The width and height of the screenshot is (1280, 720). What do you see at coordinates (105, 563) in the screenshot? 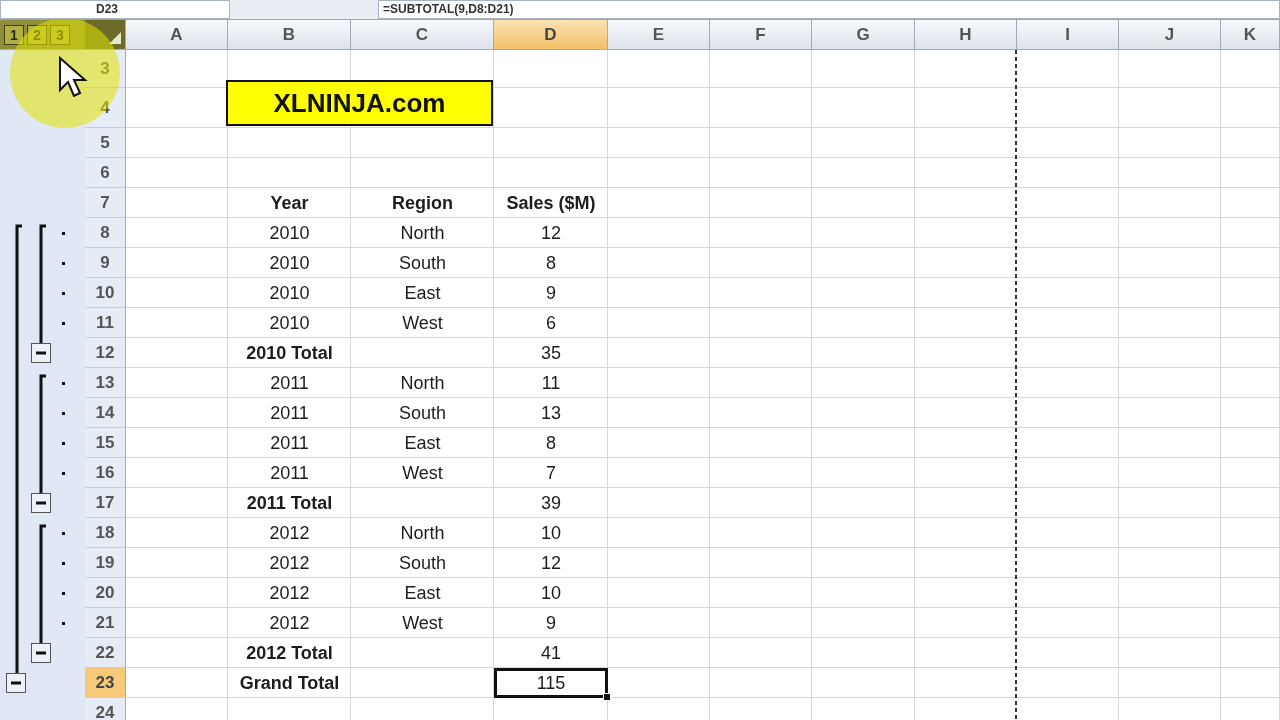
I see `row-header: 19` at bounding box center [105, 563].